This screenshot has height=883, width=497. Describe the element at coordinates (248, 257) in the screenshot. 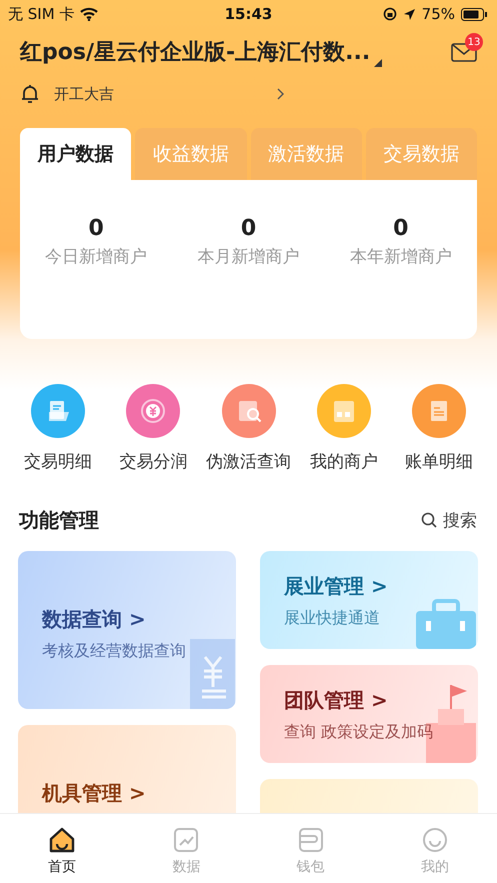

I see `stat-label: 本月新增商户` at that location.